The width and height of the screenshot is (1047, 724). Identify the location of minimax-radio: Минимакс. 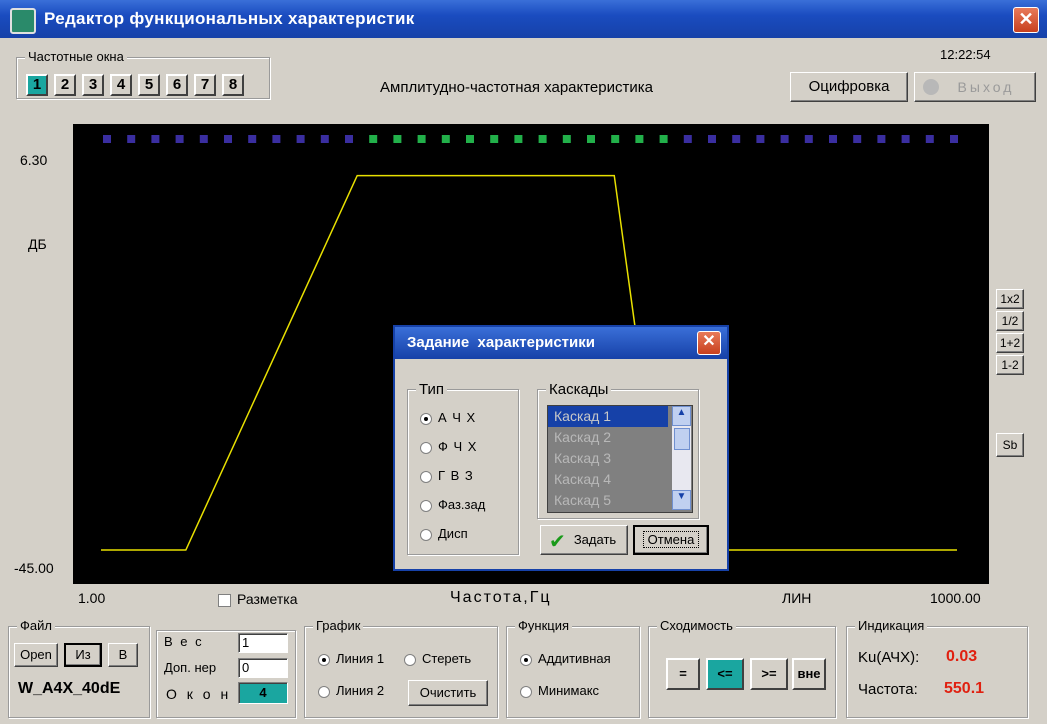
(559, 690).